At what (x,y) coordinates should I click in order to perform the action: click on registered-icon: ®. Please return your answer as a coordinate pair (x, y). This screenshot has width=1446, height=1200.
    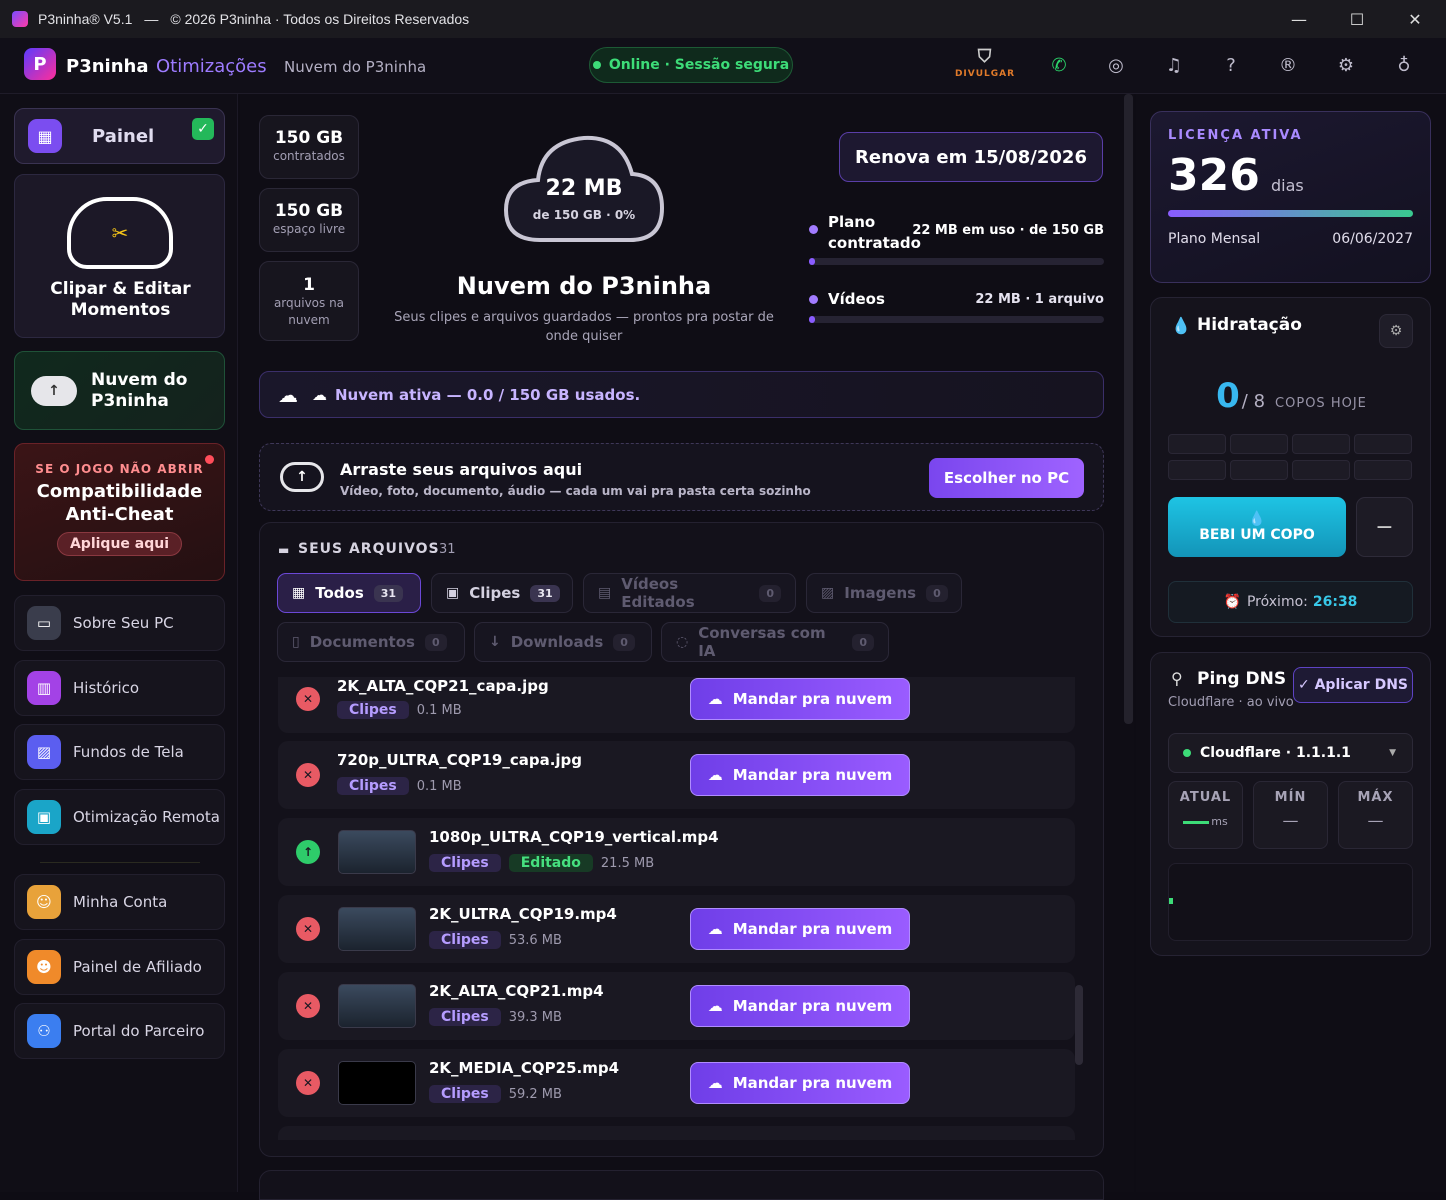
    Looking at the image, I should click on (1288, 65).